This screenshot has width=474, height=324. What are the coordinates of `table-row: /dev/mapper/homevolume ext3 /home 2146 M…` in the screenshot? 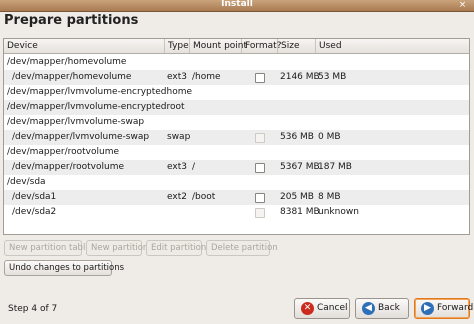 It's located at (236, 77).